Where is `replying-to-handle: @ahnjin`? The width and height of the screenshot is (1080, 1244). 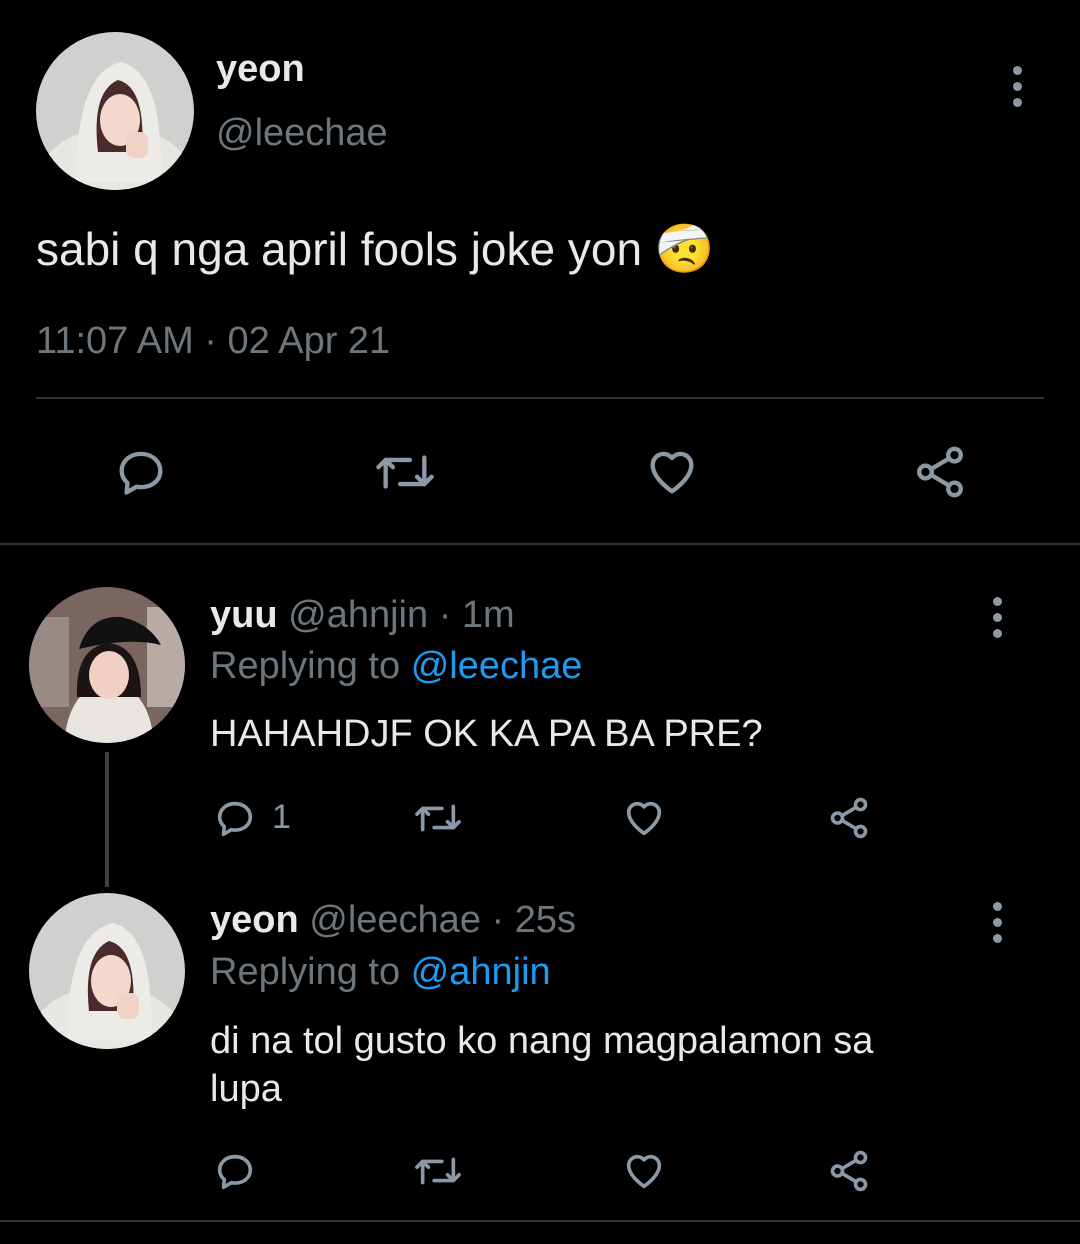 replying-to-handle: @ahnjin is located at coordinates (481, 972).